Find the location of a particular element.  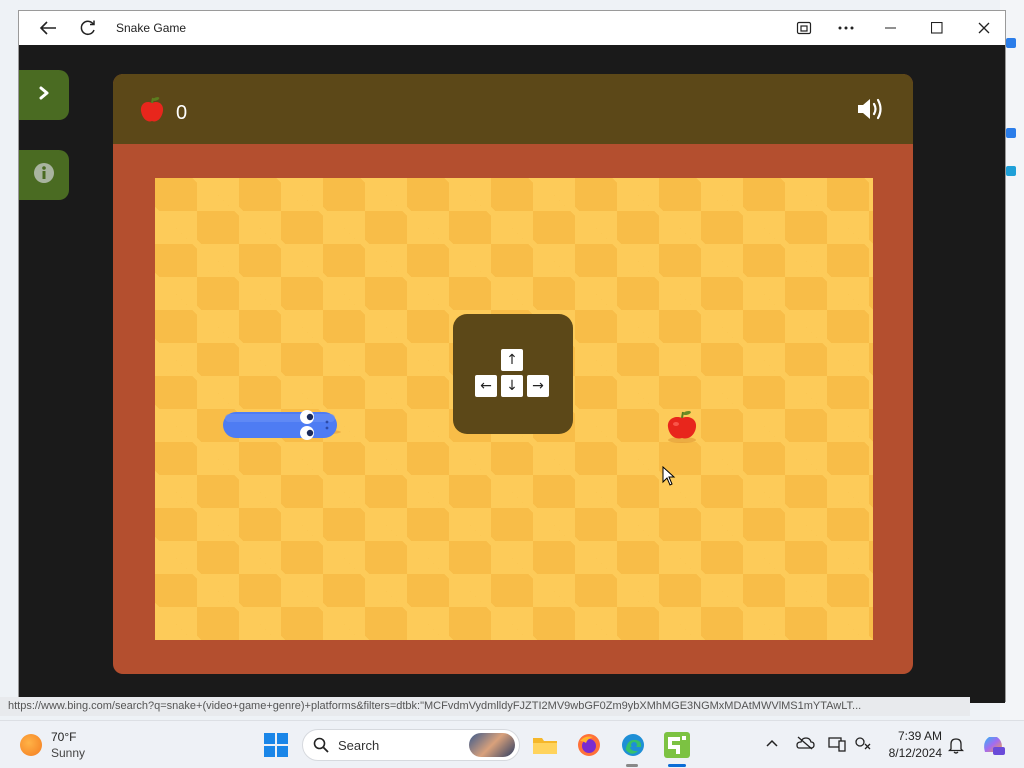

search-icon is located at coordinates (321, 747).